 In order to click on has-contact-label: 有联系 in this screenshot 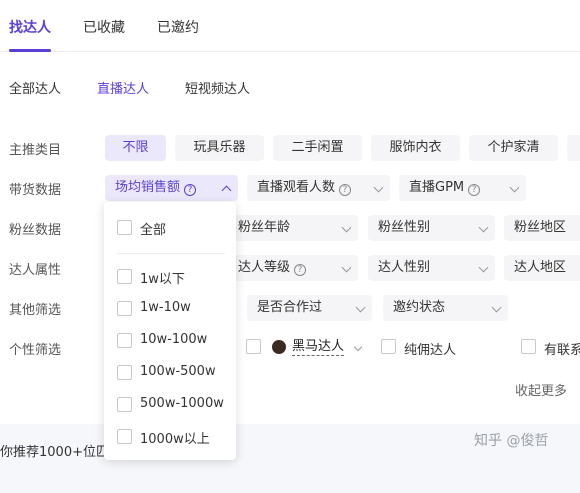, I will do `click(562, 350)`.